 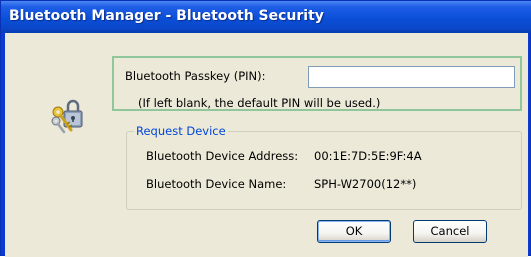 I want to click on device-name-value: SPH-W2700(12**), so click(x=365, y=184).